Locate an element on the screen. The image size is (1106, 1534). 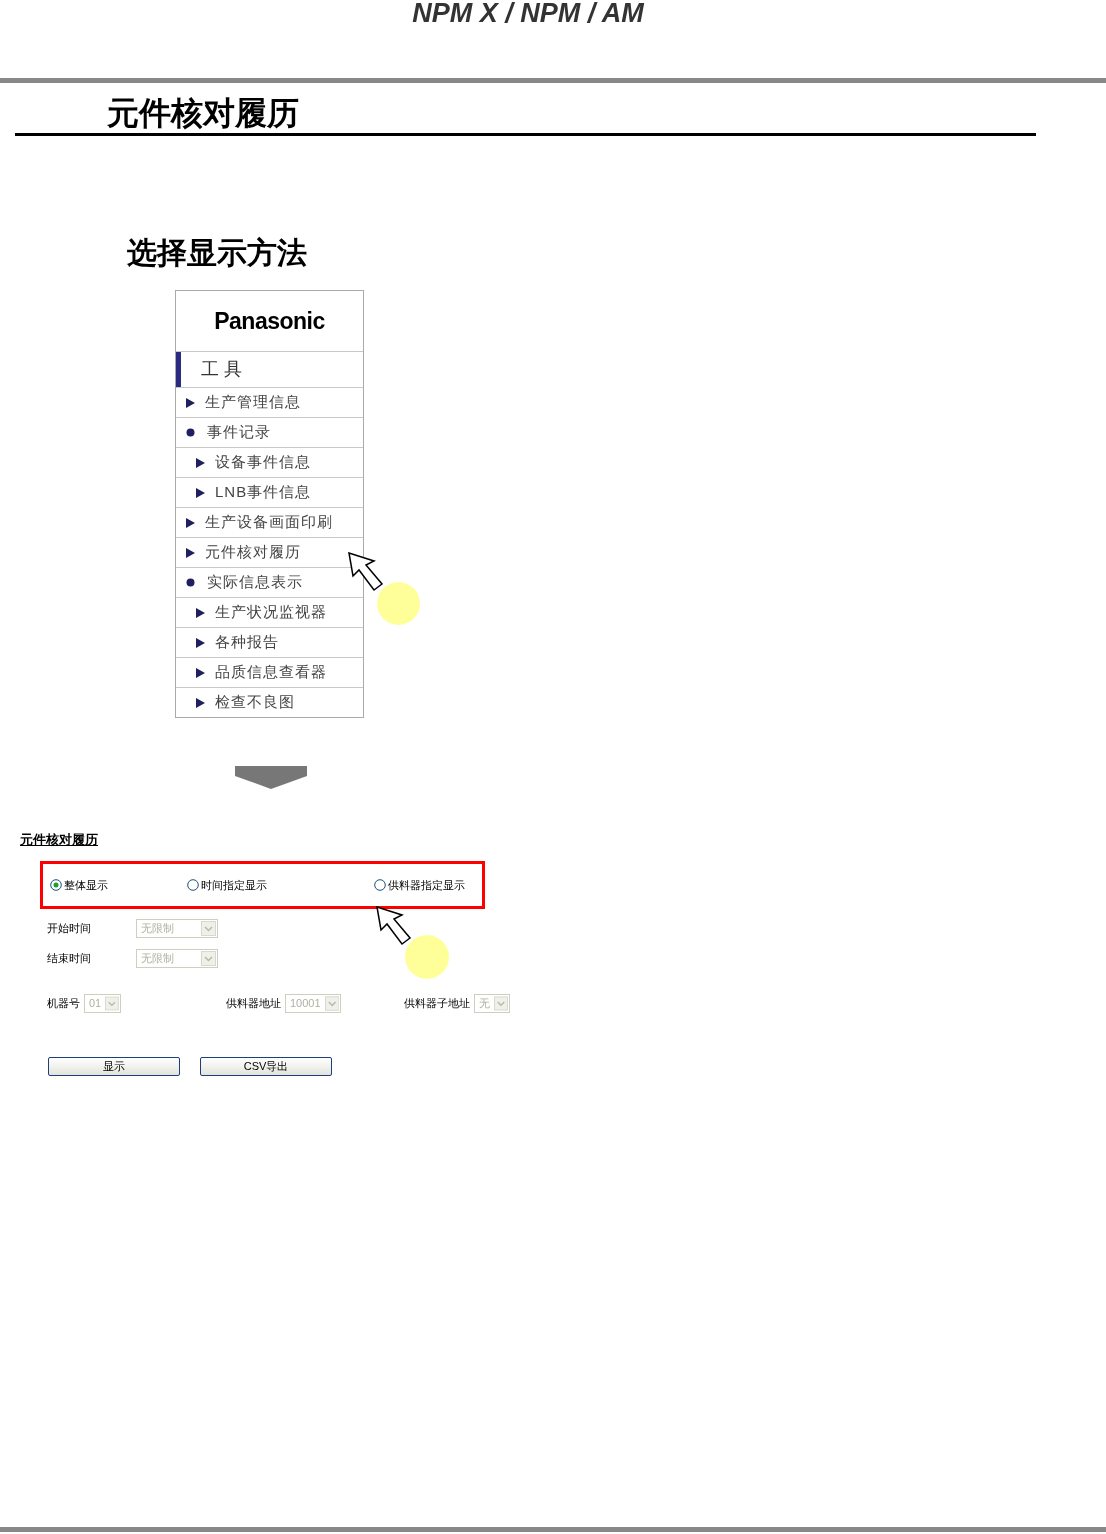
form-button: 显示 is located at coordinates (114, 1066).